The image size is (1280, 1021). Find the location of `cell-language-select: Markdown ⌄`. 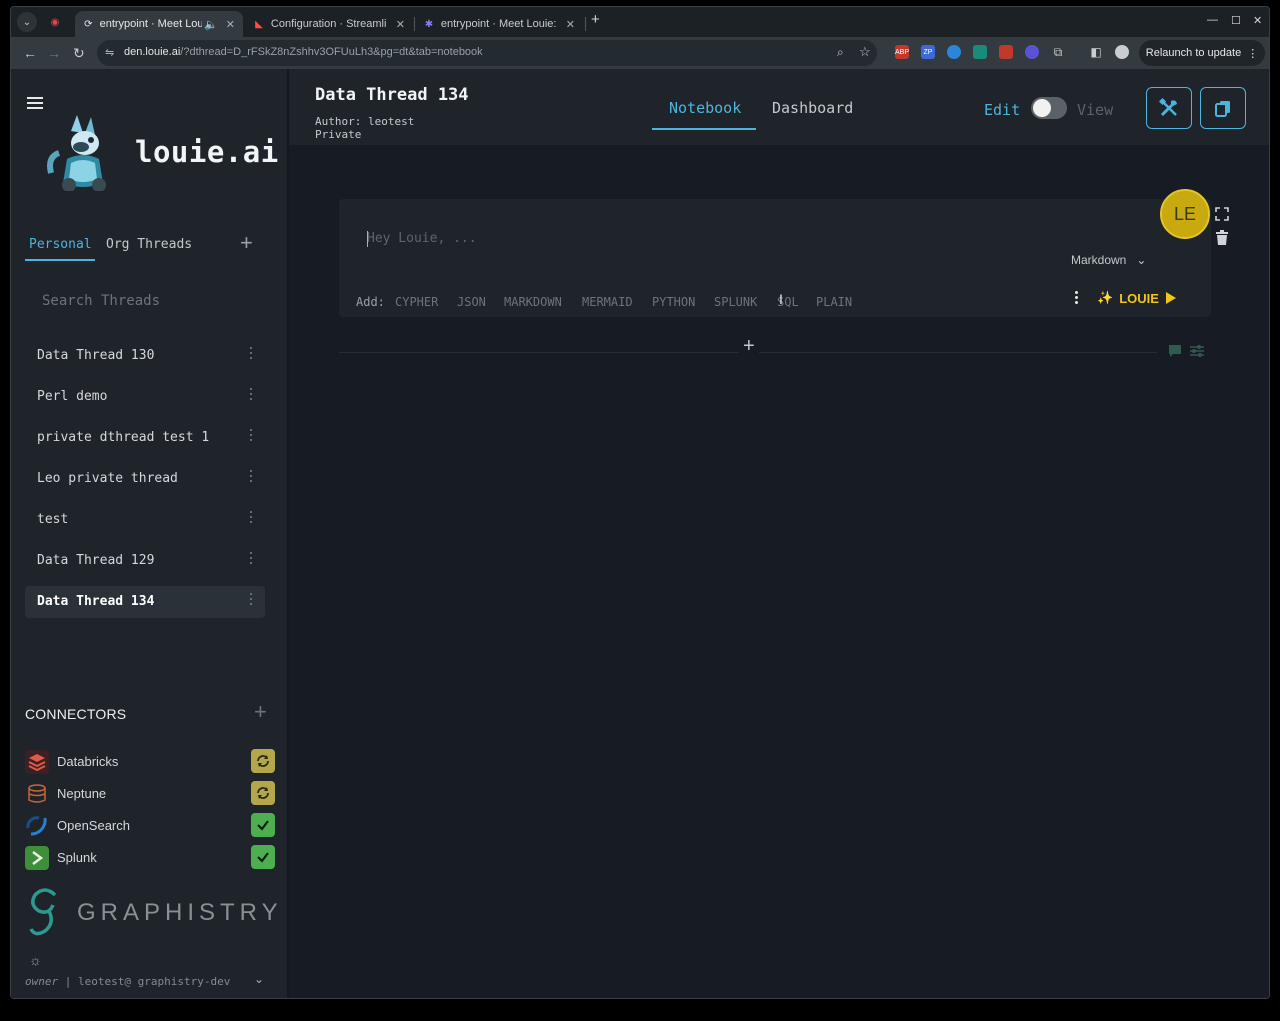

cell-language-select: Markdown ⌄ is located at coordinates (1108, 260).